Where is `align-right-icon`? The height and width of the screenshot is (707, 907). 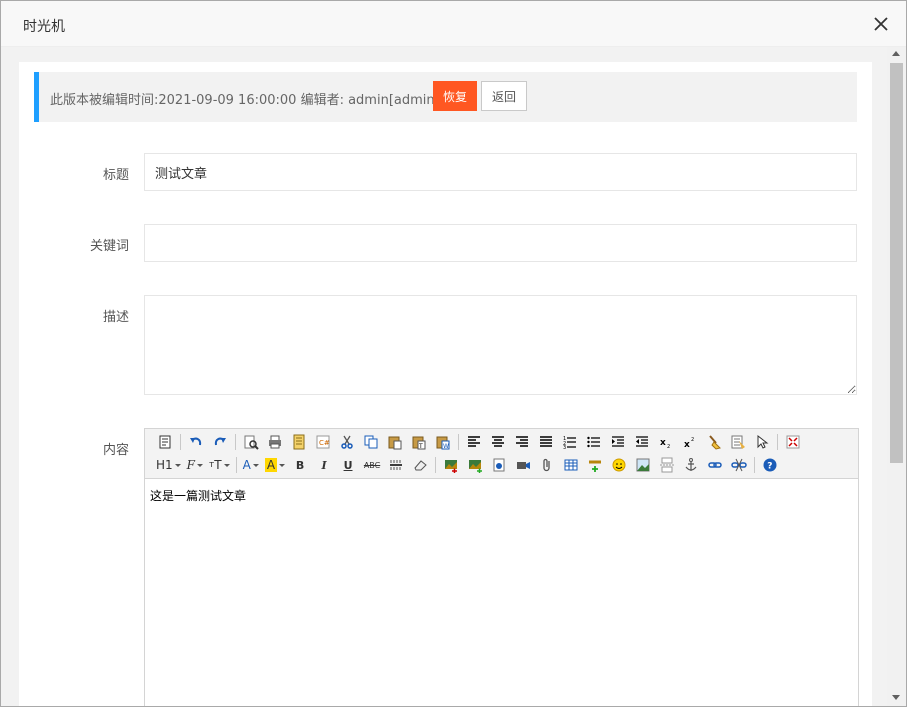
align-right-icon is located at coordinates (522, 442).